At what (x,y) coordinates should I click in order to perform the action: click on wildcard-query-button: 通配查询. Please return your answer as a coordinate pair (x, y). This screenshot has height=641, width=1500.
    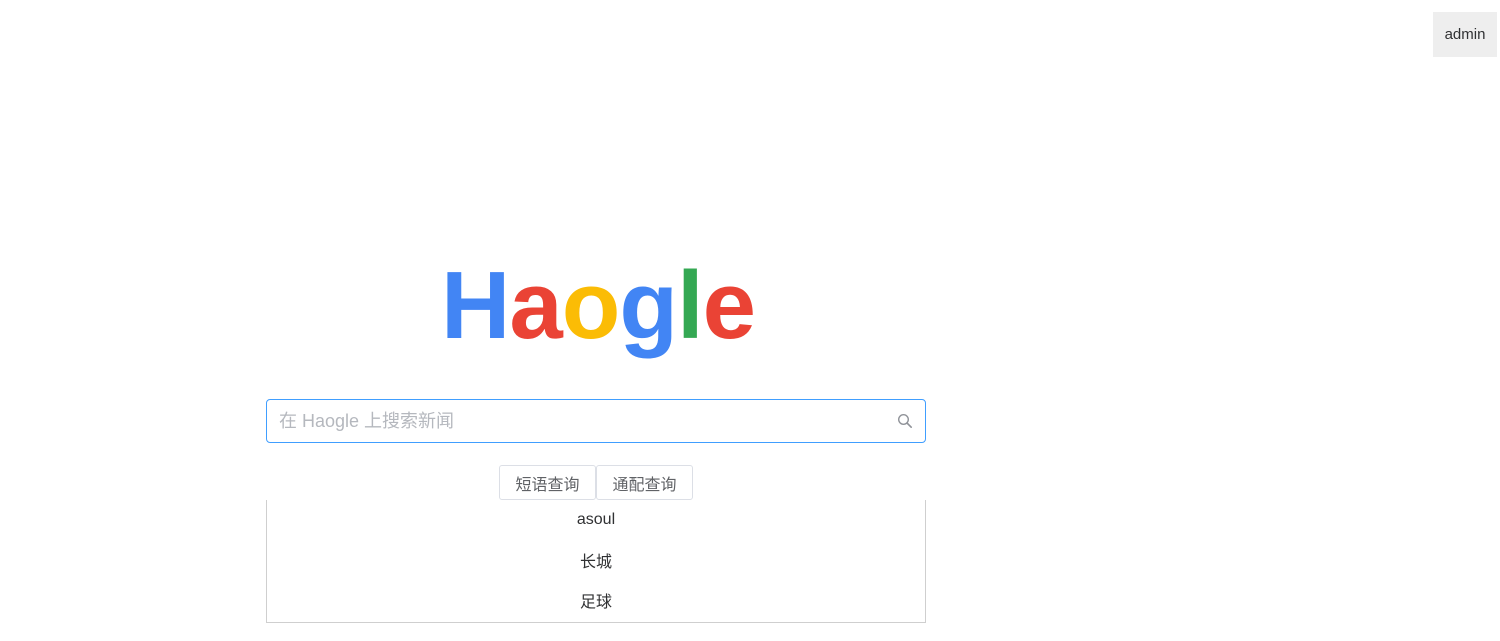
    Looking at the image, I should click on (644, 482).